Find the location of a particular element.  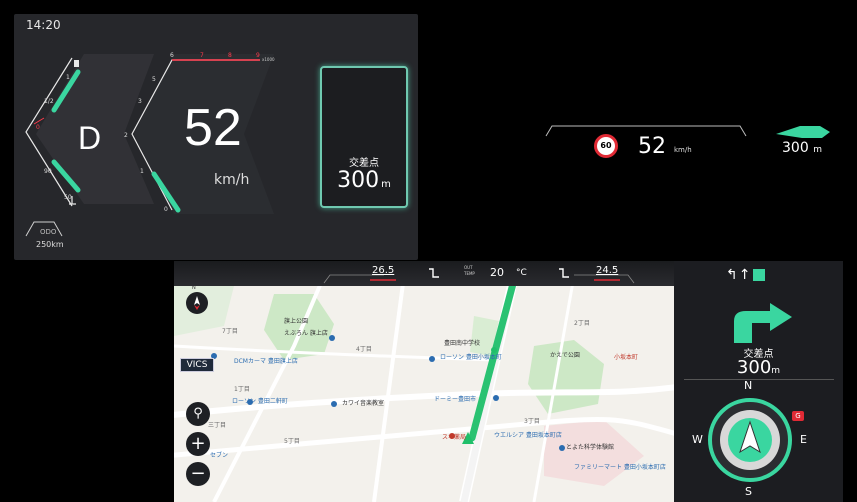

map-label: スギ薬局 is located at coordinates (454, 437).